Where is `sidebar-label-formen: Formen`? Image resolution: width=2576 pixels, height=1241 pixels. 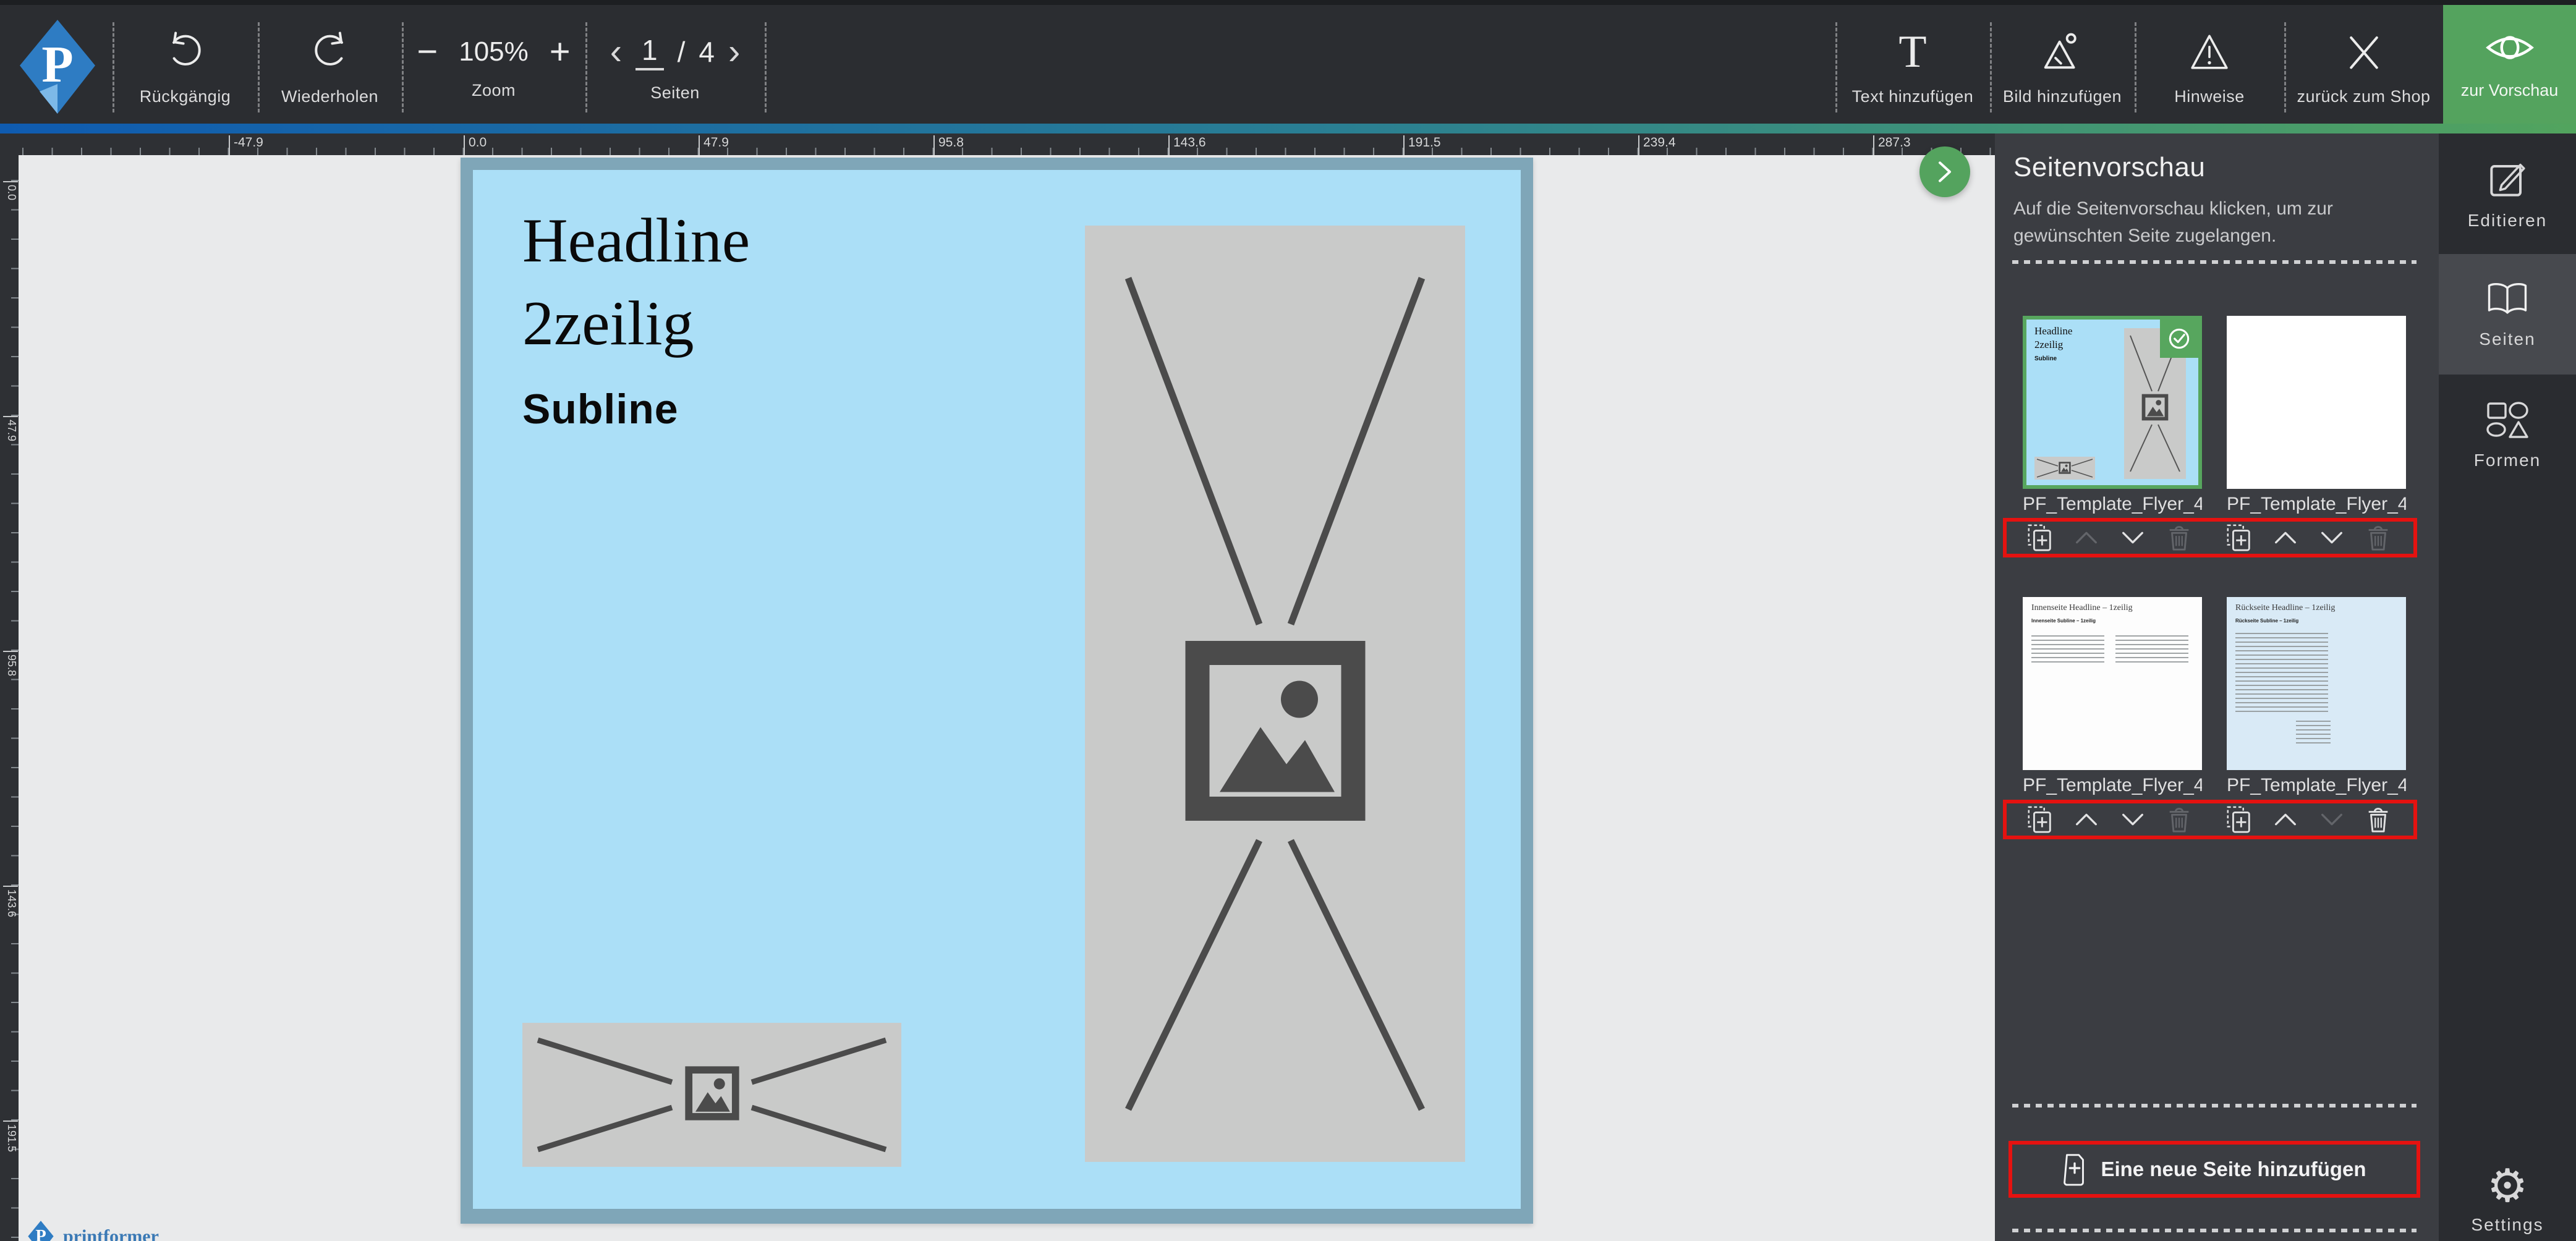
sidebar-label-formen: Formen is located at coordinates (2507, 460).